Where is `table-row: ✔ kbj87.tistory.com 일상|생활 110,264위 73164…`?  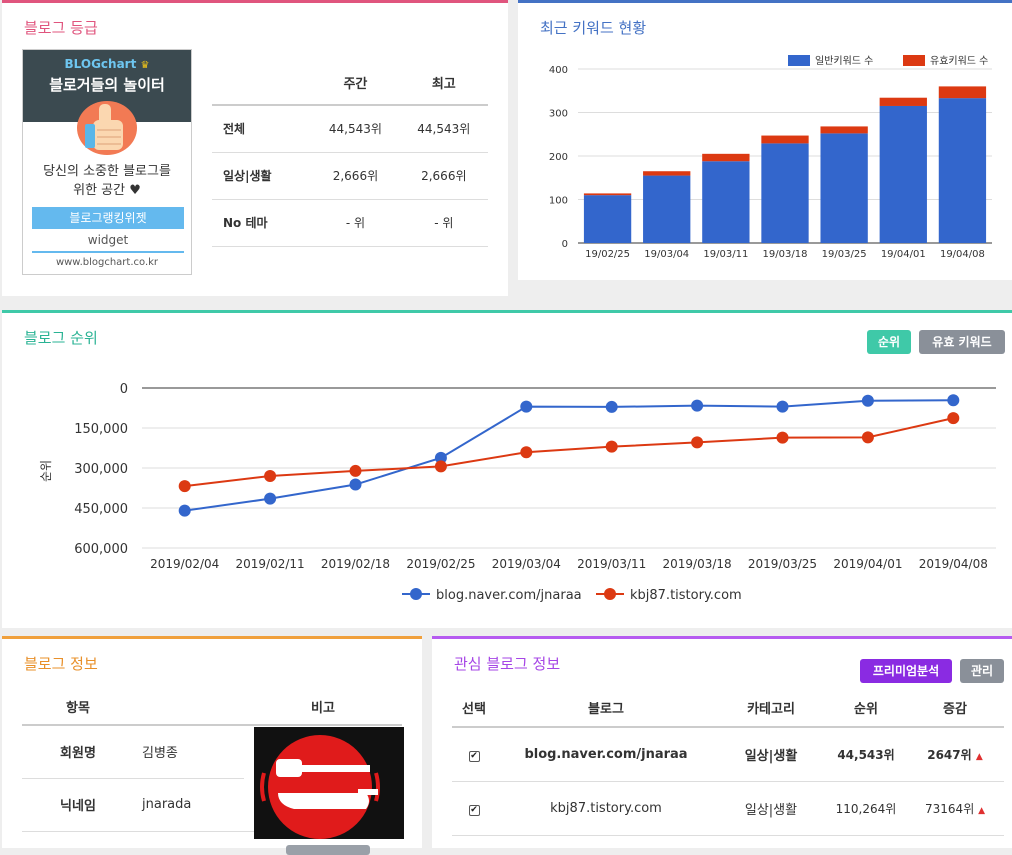 table-row: ✔ kbj87.tistory.com 일상|생활 110,264위 73164… is located at coordinates (728, 808).